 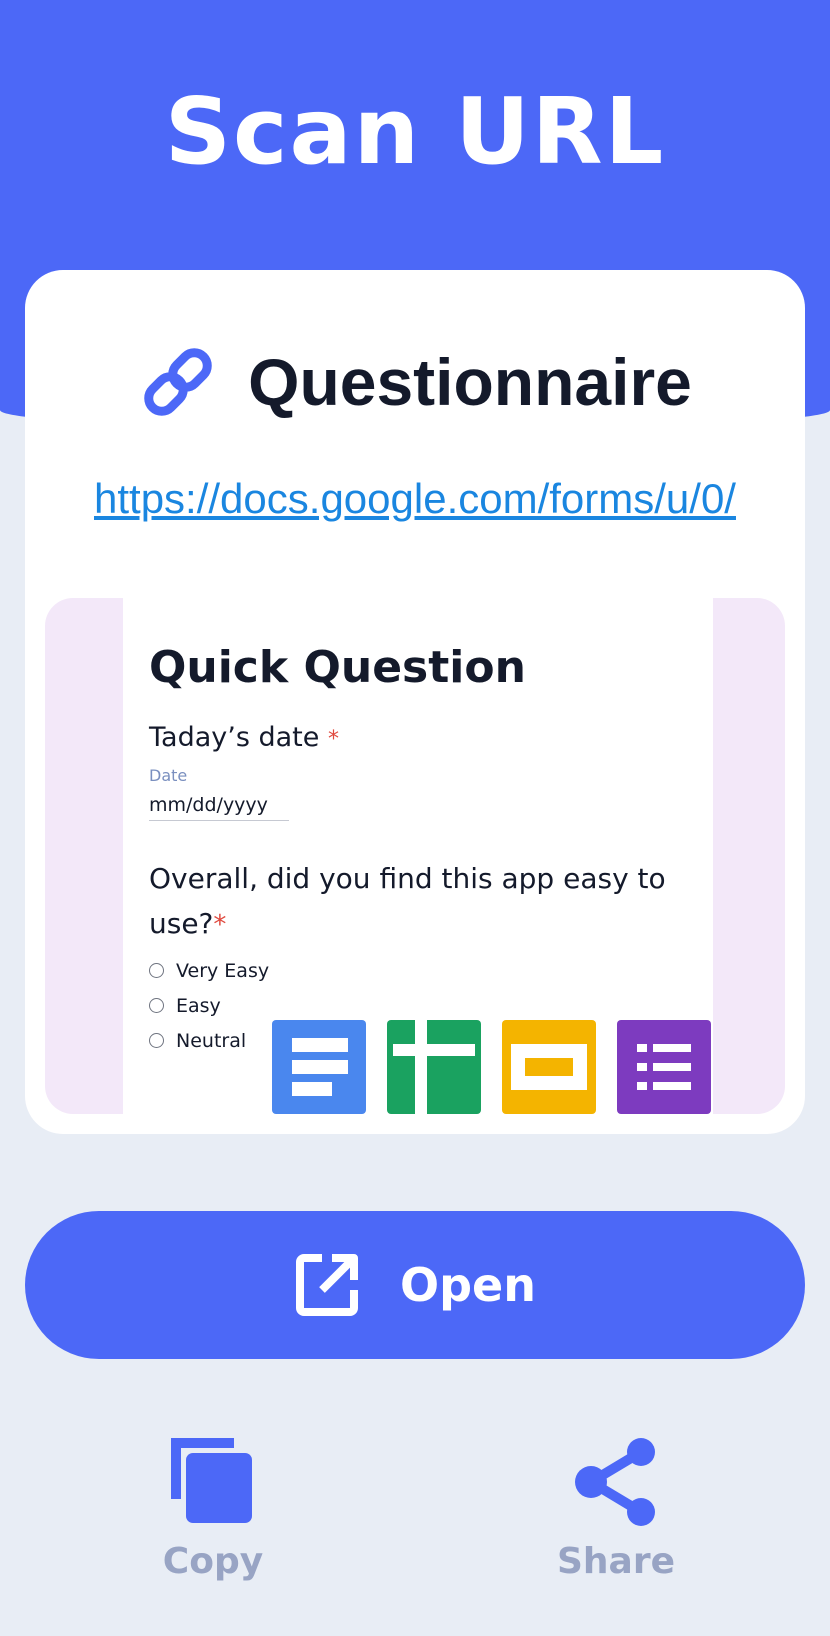 I want to click on open-button-label: Open, so click(x=468, y=1285).